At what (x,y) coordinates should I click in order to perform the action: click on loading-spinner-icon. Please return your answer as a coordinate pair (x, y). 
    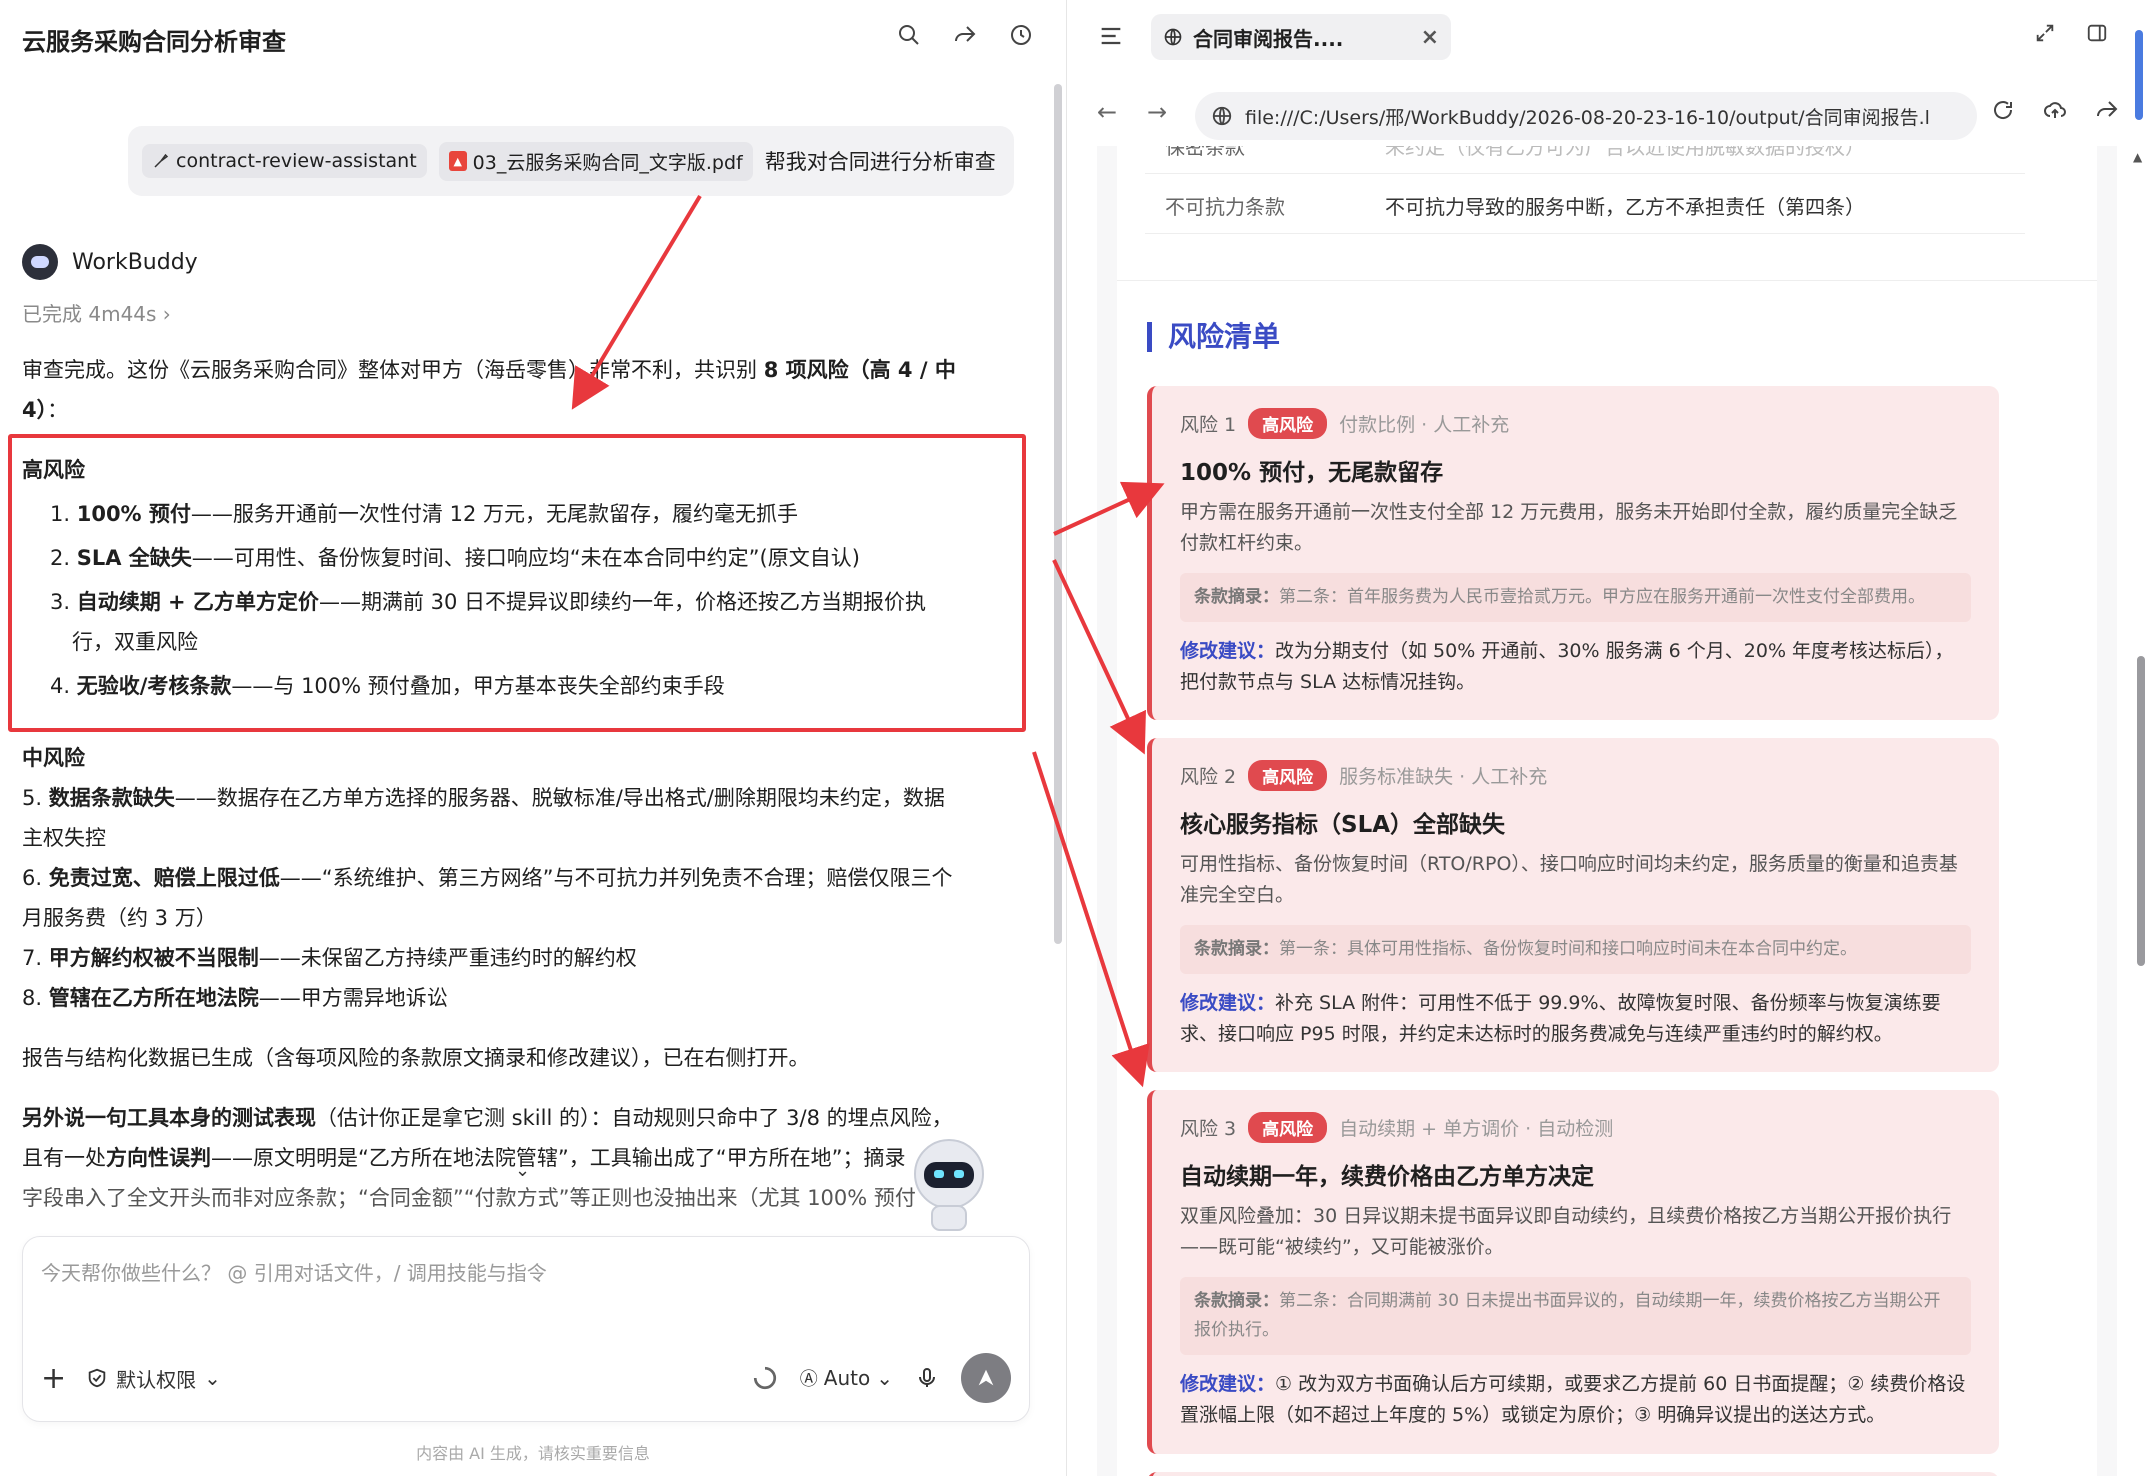
    Looking at the image, I should click on (764, 1378).